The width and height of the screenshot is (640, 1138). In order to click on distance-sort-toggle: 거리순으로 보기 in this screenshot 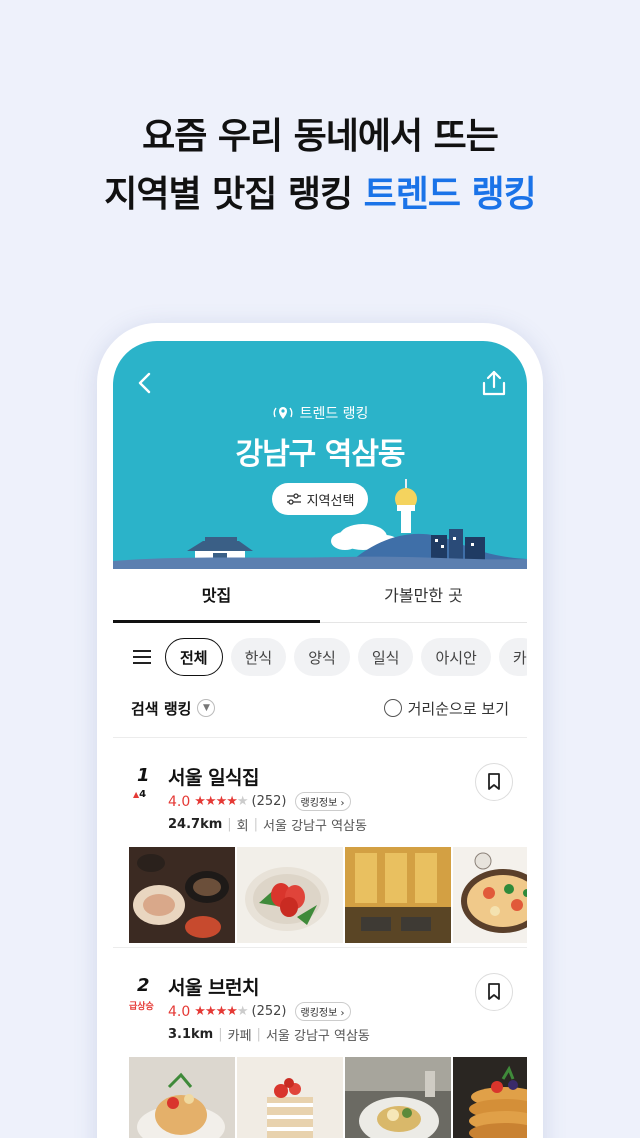, I will do `click(446, 708)`.